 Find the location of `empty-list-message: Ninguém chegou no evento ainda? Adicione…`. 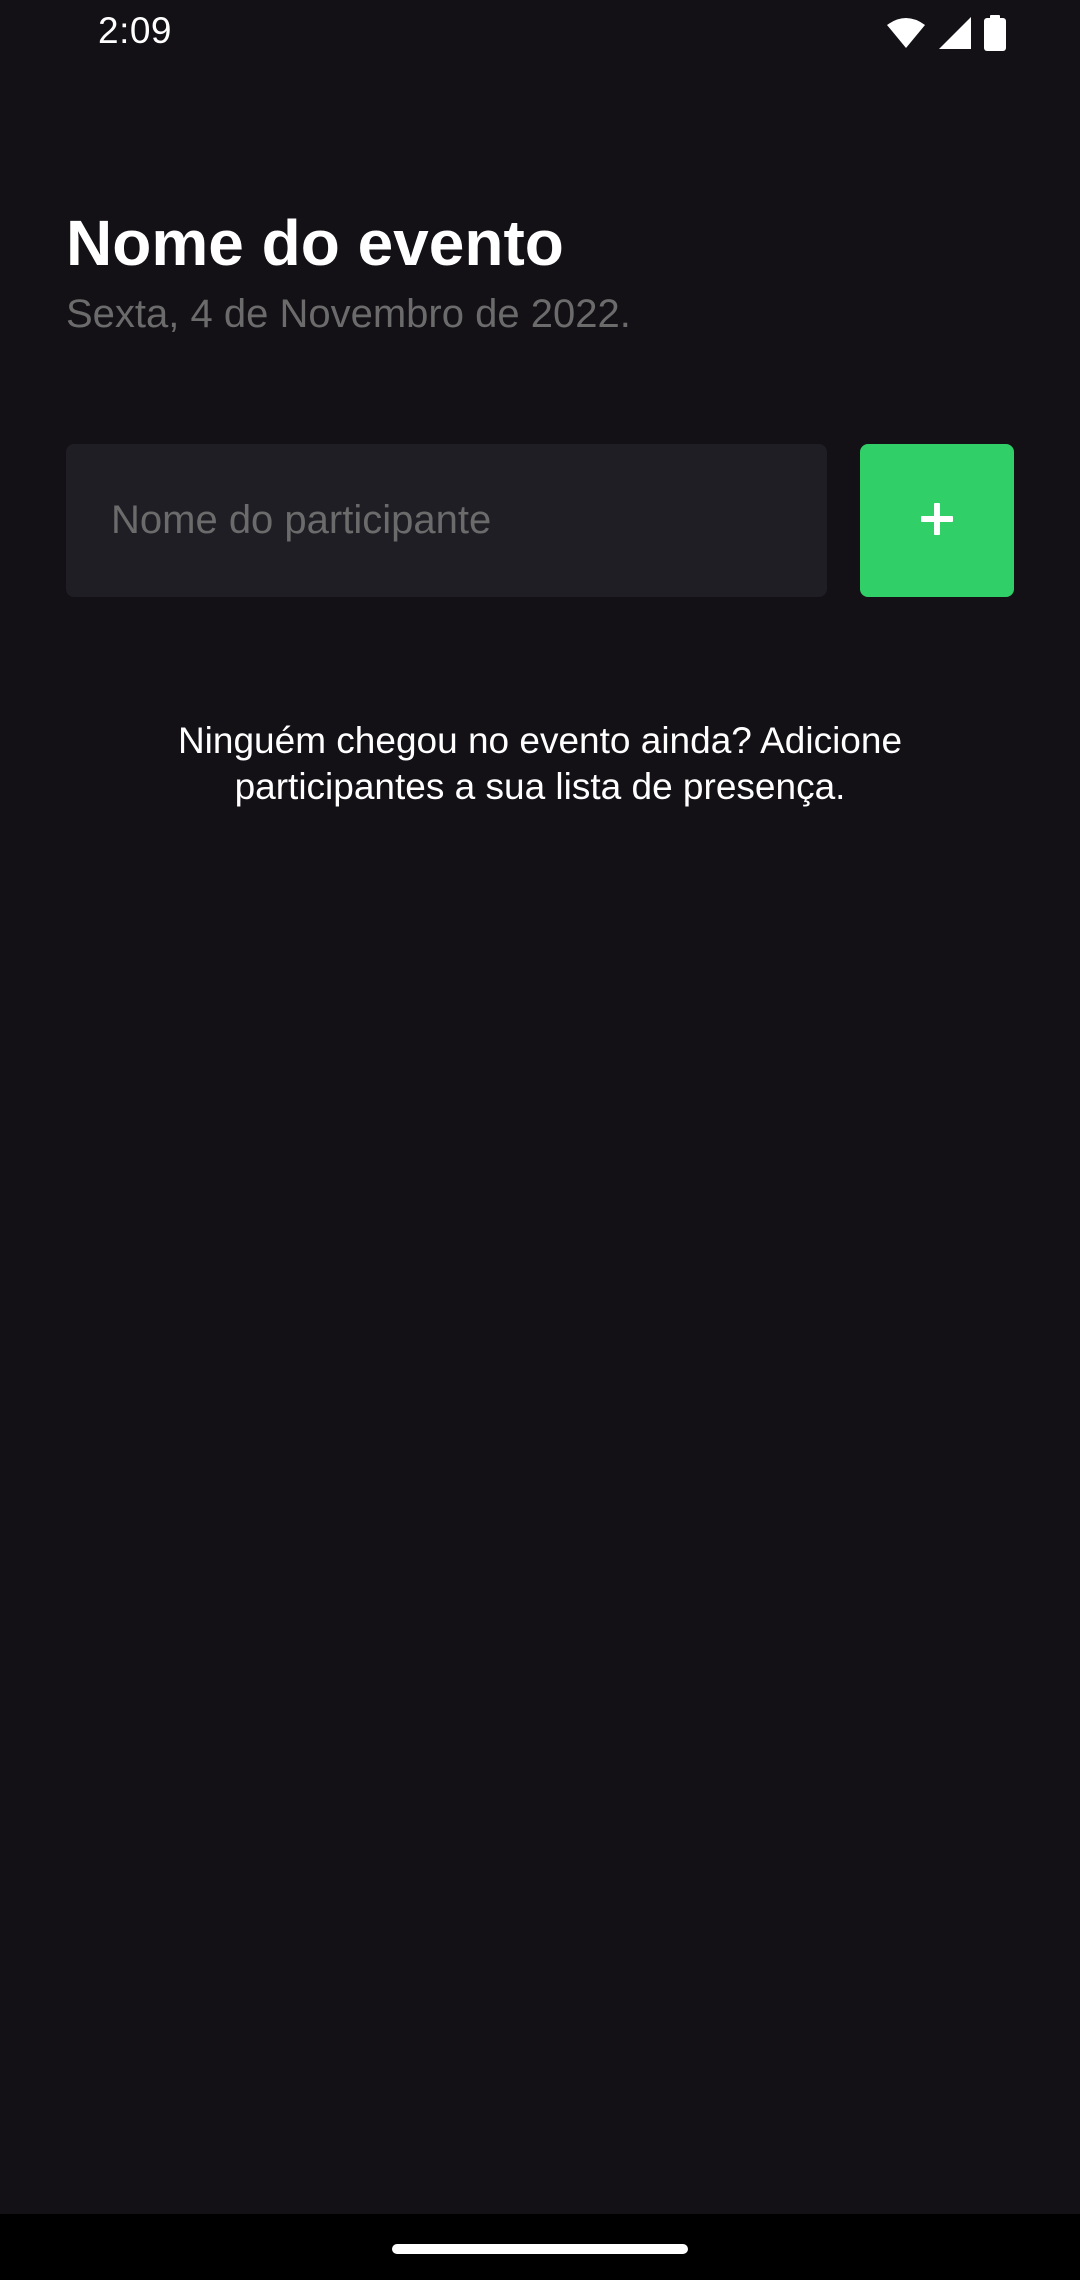

empty-list-message: Ninguém chegou no evento ainda? Adicione… is located at coordinates (540, 763).